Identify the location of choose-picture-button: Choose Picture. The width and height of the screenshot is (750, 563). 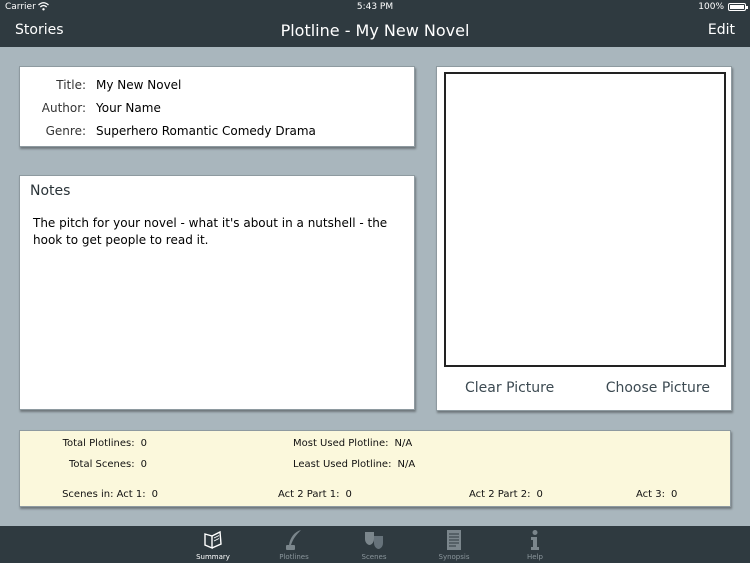
(658, 388).